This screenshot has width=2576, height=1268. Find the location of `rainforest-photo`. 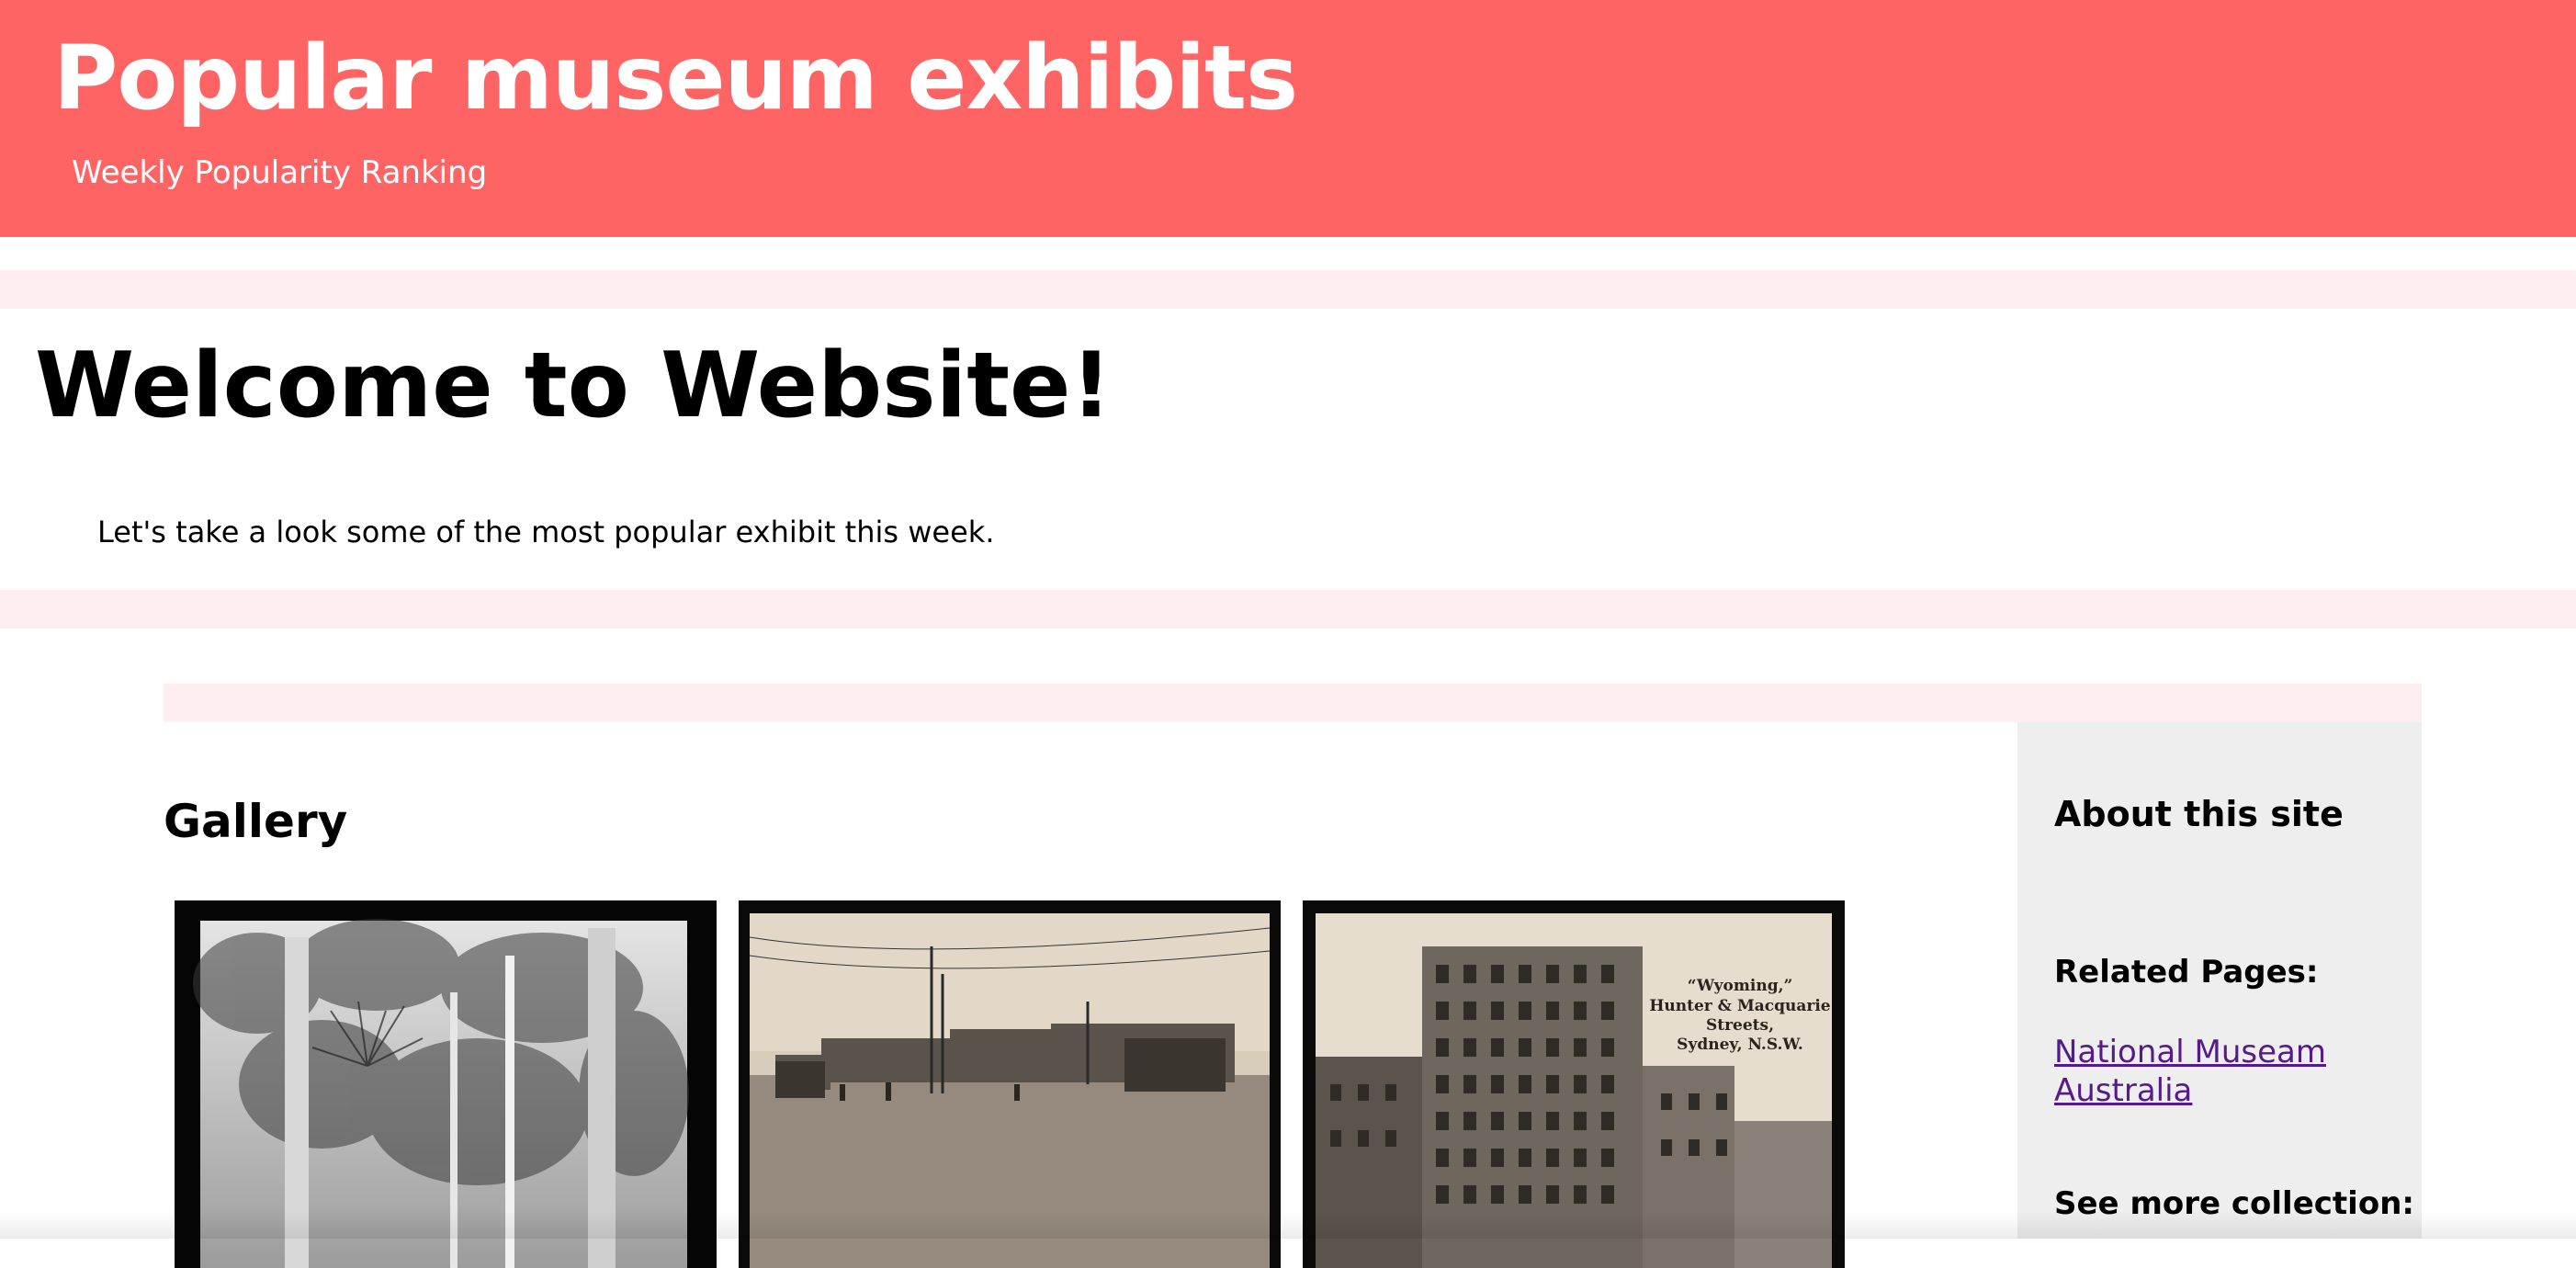

rainforest-photo is located at coordinates (446, 1084).